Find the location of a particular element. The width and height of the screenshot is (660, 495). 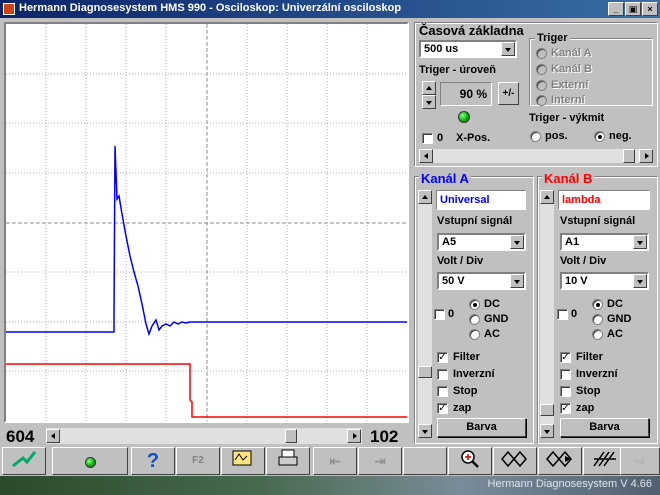

channel-b-filter-checkbox: ✓ is located at coordinates (565, 357).